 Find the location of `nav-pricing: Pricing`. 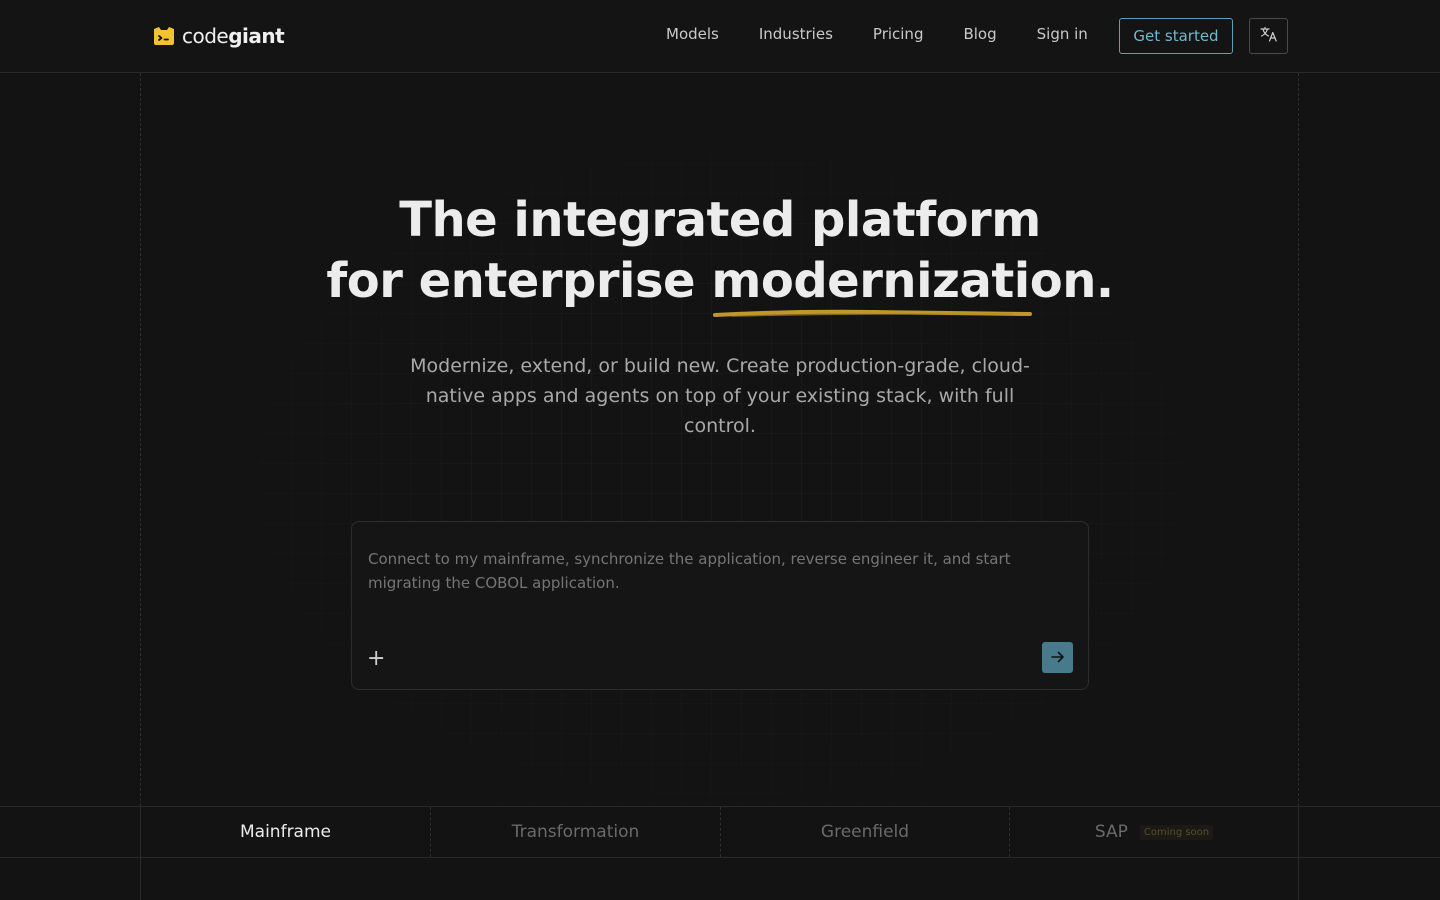

nav-pricing: Pricing is located at coordinates (898, 34).